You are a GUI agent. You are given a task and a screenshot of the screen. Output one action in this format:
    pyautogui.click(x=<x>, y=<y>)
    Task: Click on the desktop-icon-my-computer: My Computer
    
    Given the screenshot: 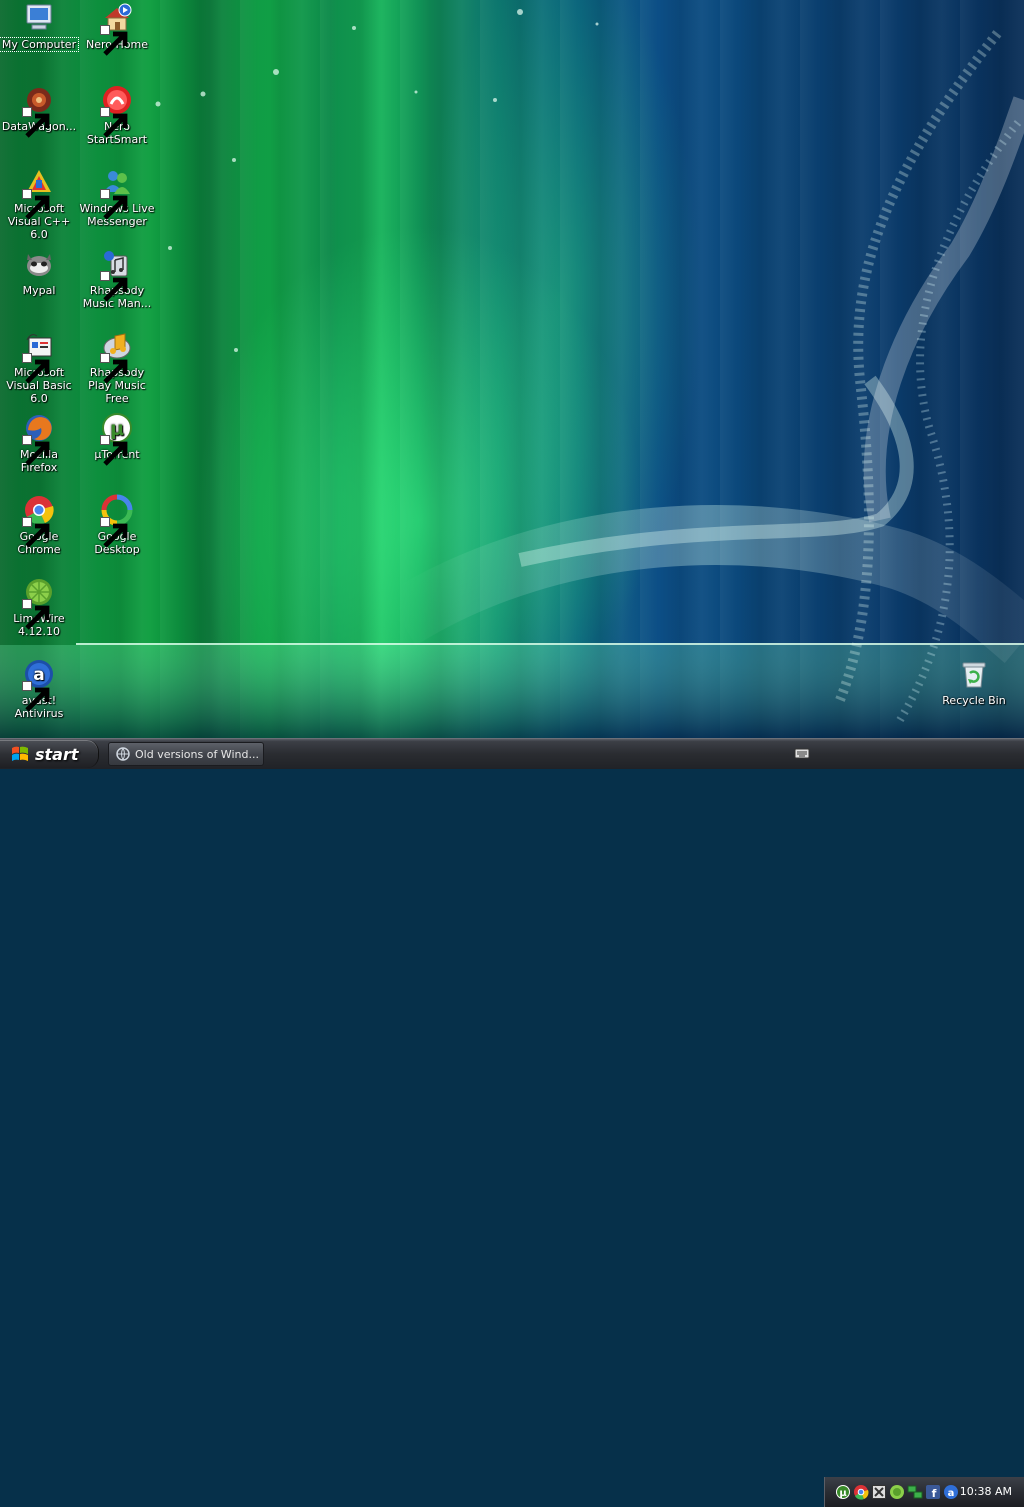 What is the action you would take?
    pyautogui.click(x=39, y=27)
    